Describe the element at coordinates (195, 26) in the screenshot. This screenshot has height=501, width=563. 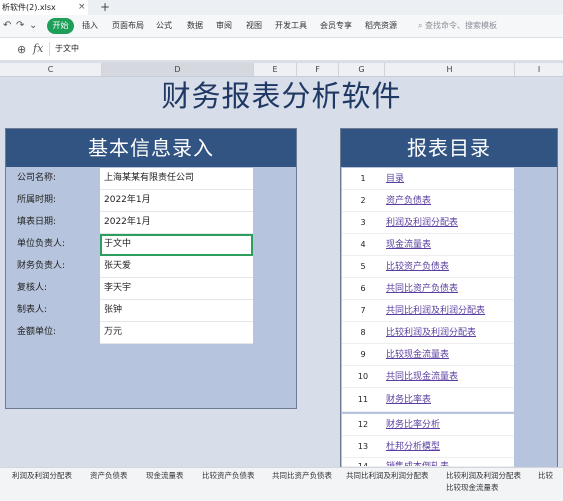
I see `menu-data: 数据` at that location.